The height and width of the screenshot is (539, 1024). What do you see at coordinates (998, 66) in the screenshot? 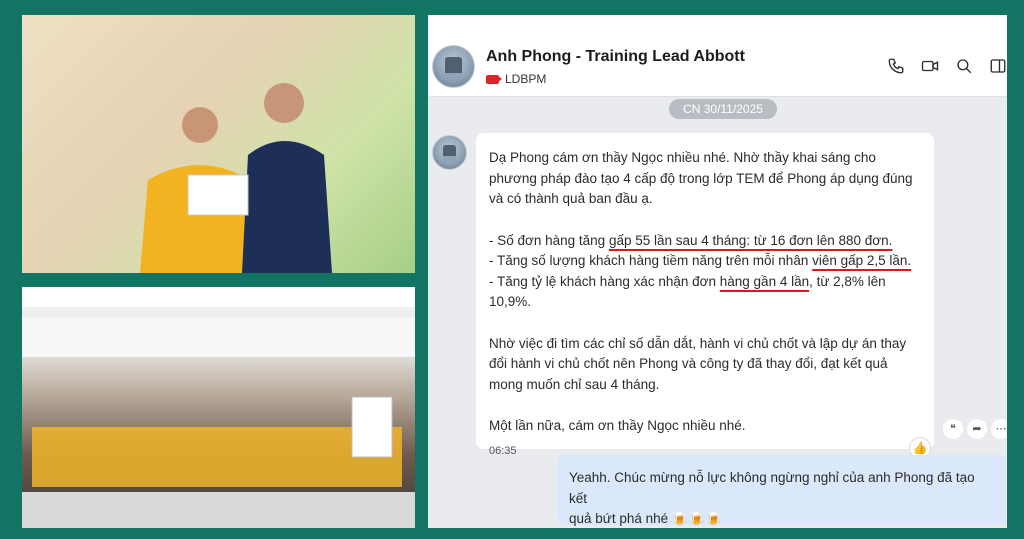
I see `sidebar-icon` at bounding box center [998, 66].